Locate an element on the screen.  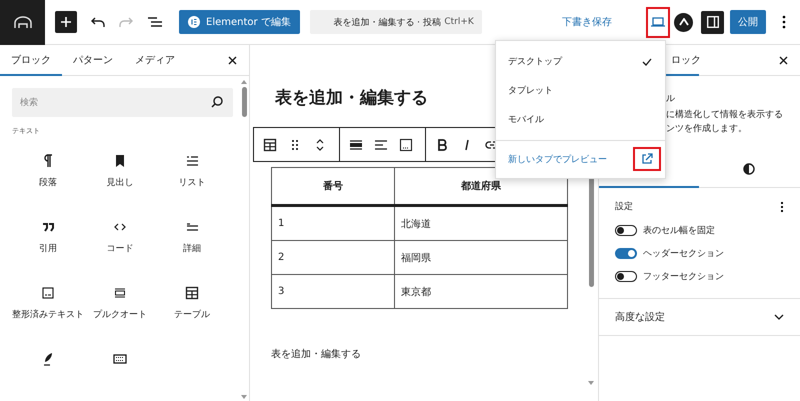
pullquote-icon is located at coordinates (120, 293).